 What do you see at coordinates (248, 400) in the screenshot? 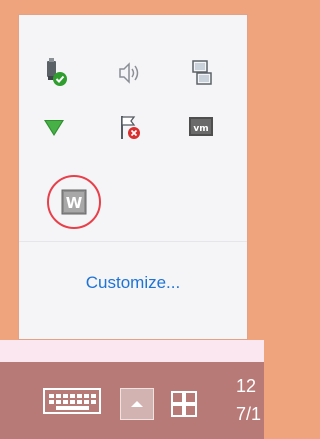
I see `taskbar-clock: 12 7/1` at bounding box center [248, 400].